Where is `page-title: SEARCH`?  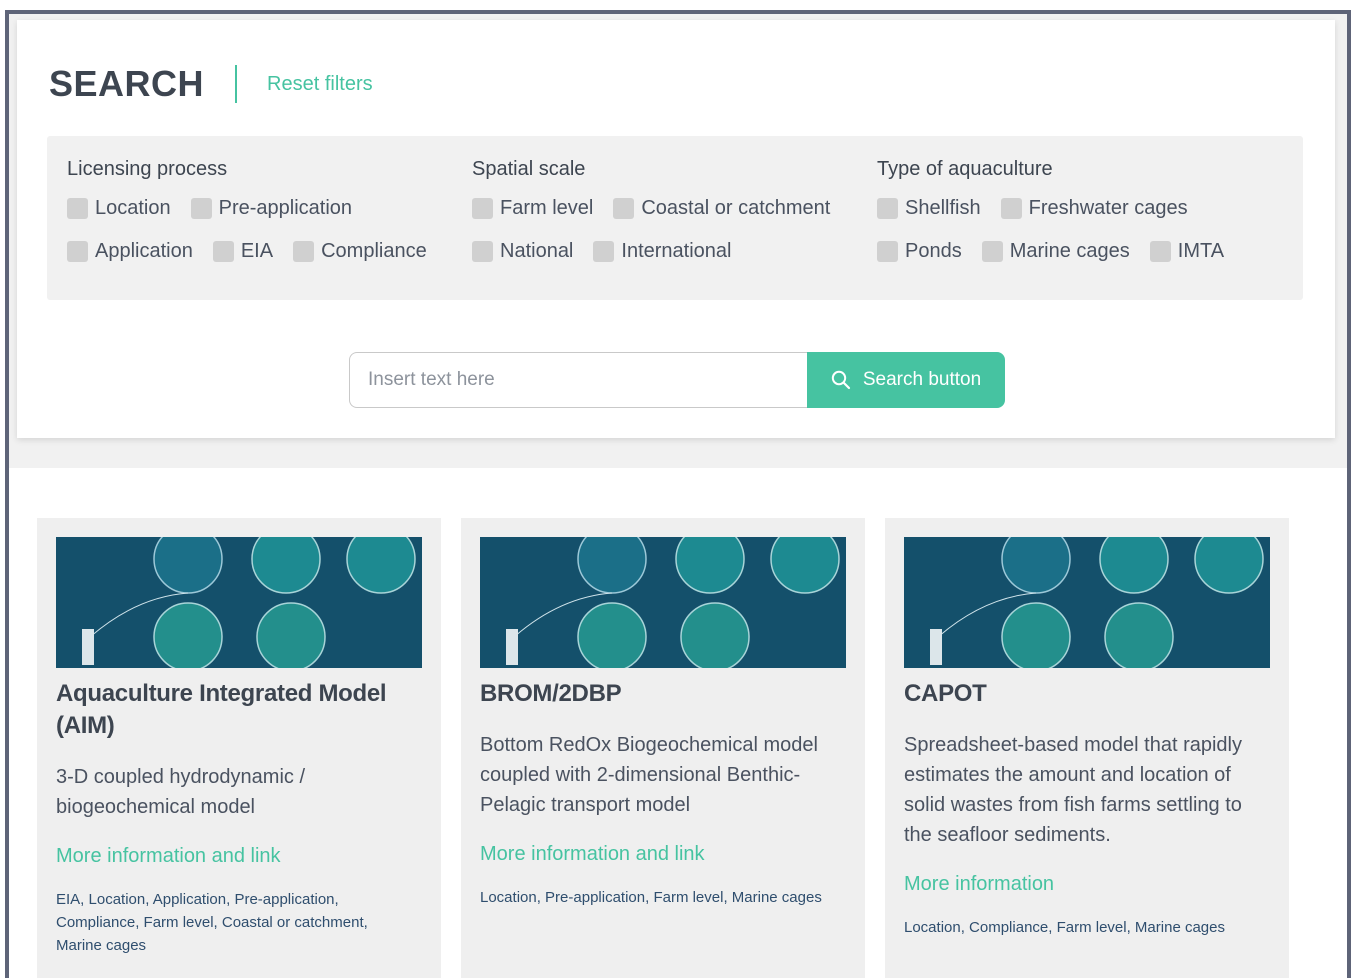
page-title: SEARCH is located at coordinates (127, 83).